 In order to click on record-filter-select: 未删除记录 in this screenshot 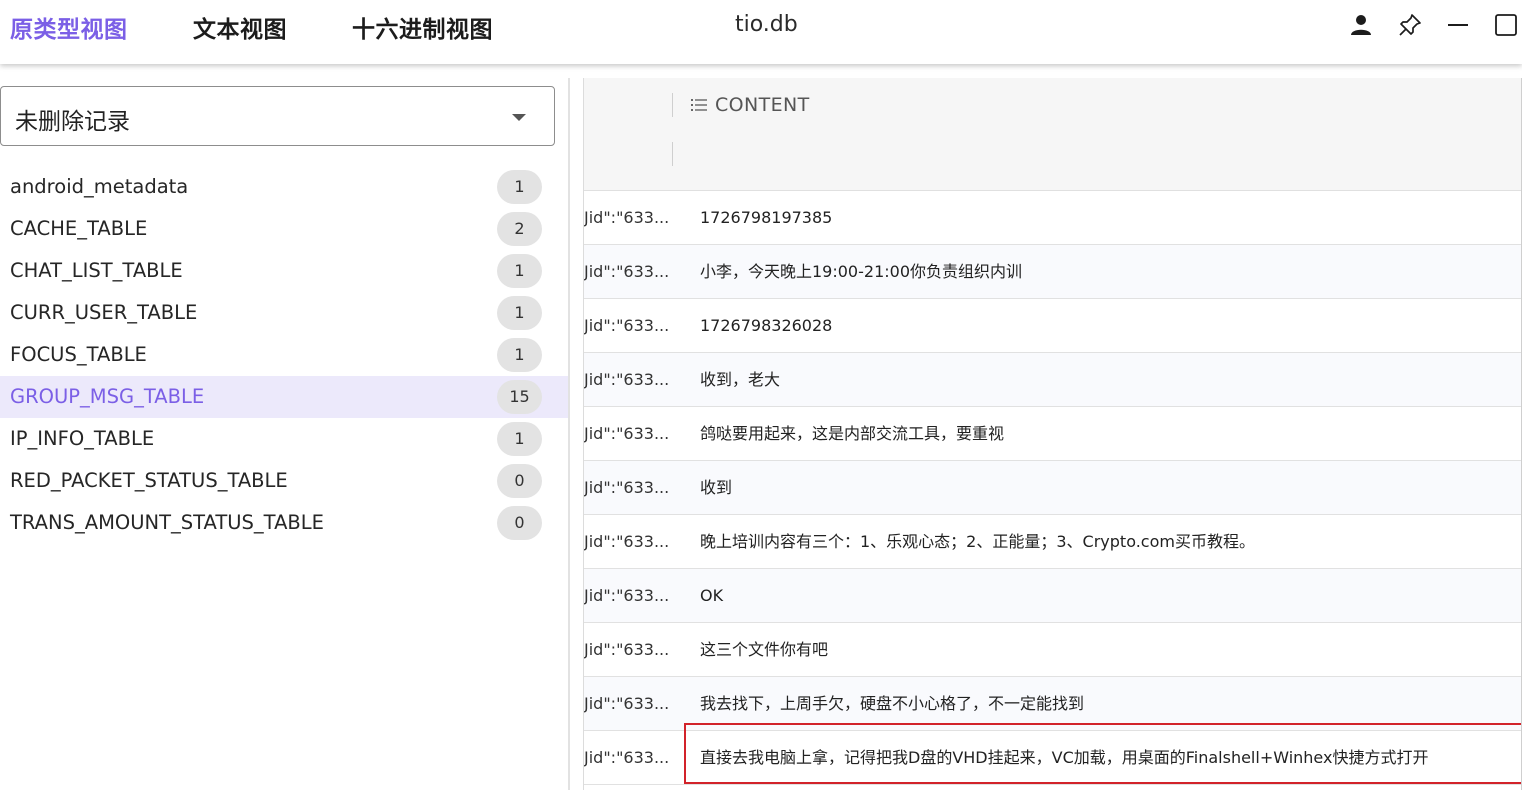, I will do `click(277, 116)`.